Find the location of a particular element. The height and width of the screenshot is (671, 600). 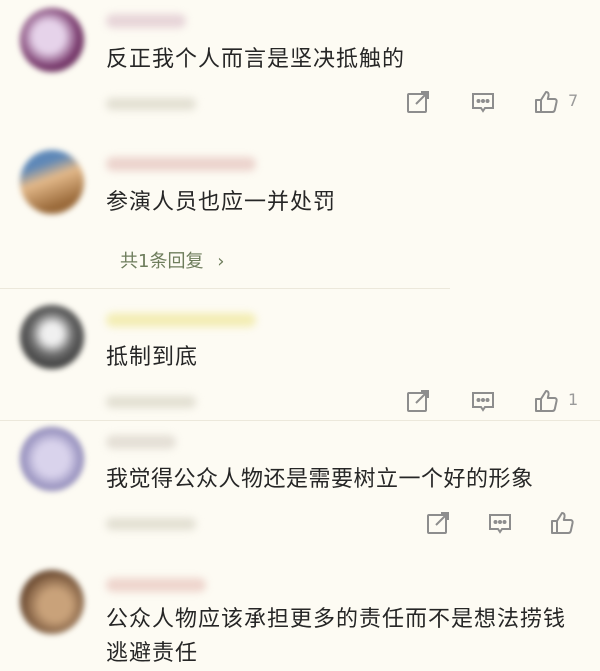

comment-text: 抵制到底 is located at coordinates (152, 357).